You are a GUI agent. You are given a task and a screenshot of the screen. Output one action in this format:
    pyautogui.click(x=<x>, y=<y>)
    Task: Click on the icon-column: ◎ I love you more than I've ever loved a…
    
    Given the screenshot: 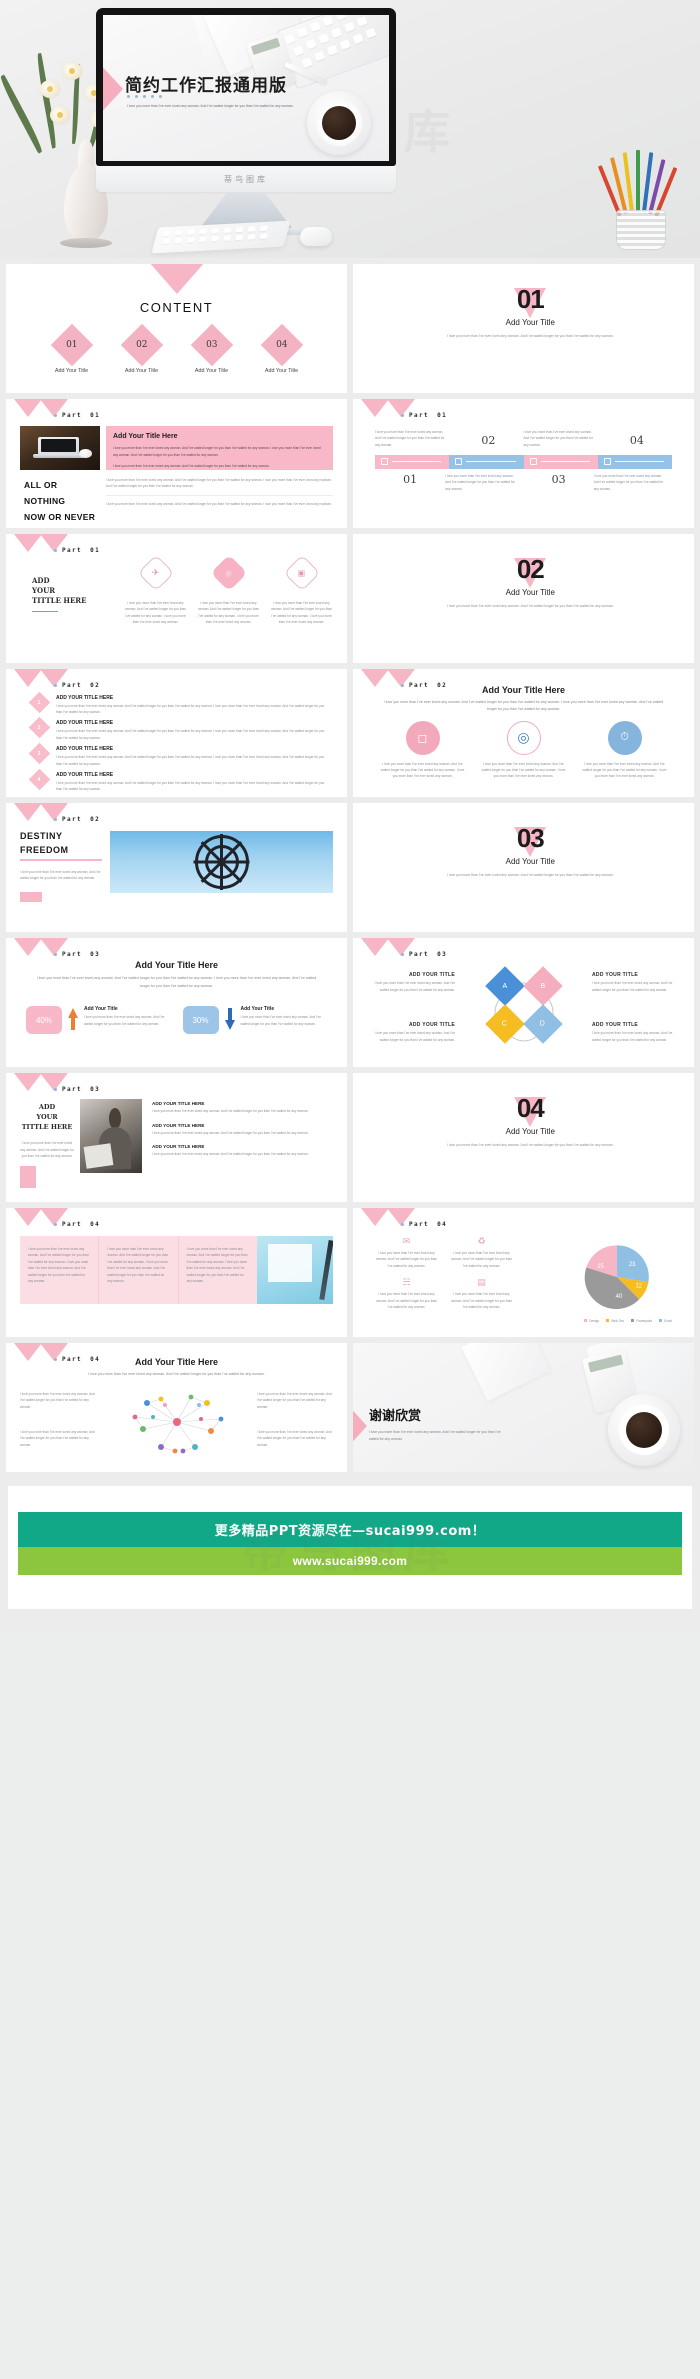 What is the action you would take?
    pyautogui.click(x=523, y=750)
    